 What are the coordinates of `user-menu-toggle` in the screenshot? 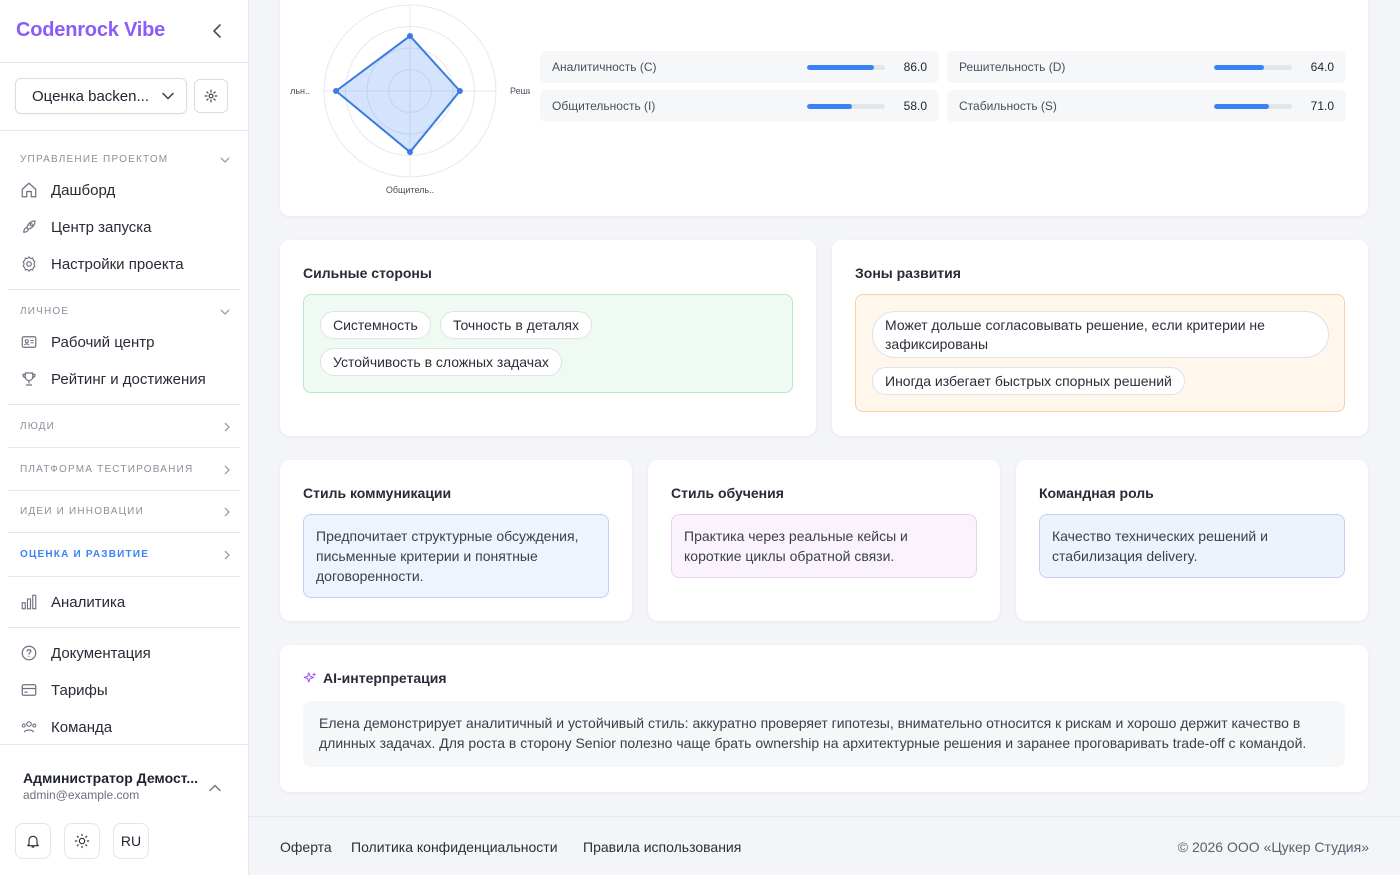 It's located at (215, 788).